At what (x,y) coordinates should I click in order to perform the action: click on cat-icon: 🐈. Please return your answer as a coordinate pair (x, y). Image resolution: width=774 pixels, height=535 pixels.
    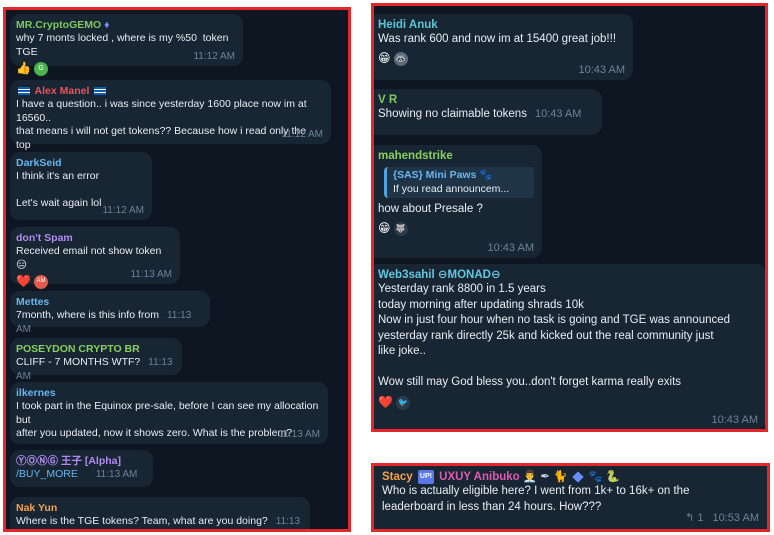
    Looking at the image, I should click on (560, 477).